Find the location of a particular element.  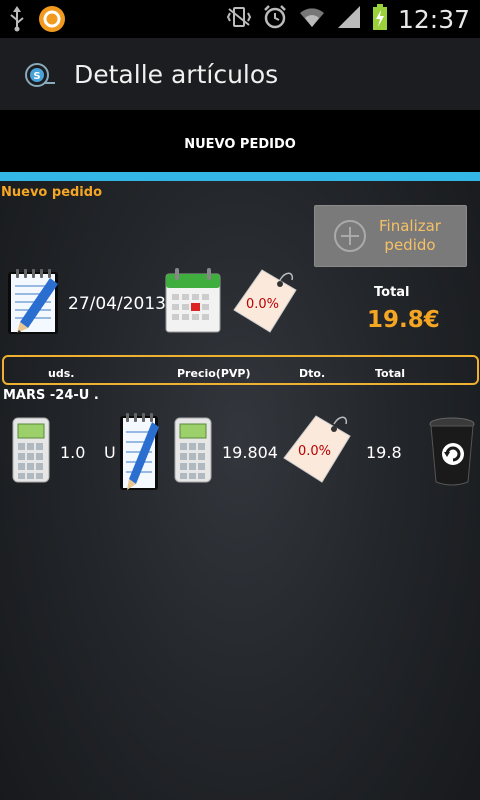

app-notification-icon is located at coordinates (52, 21).